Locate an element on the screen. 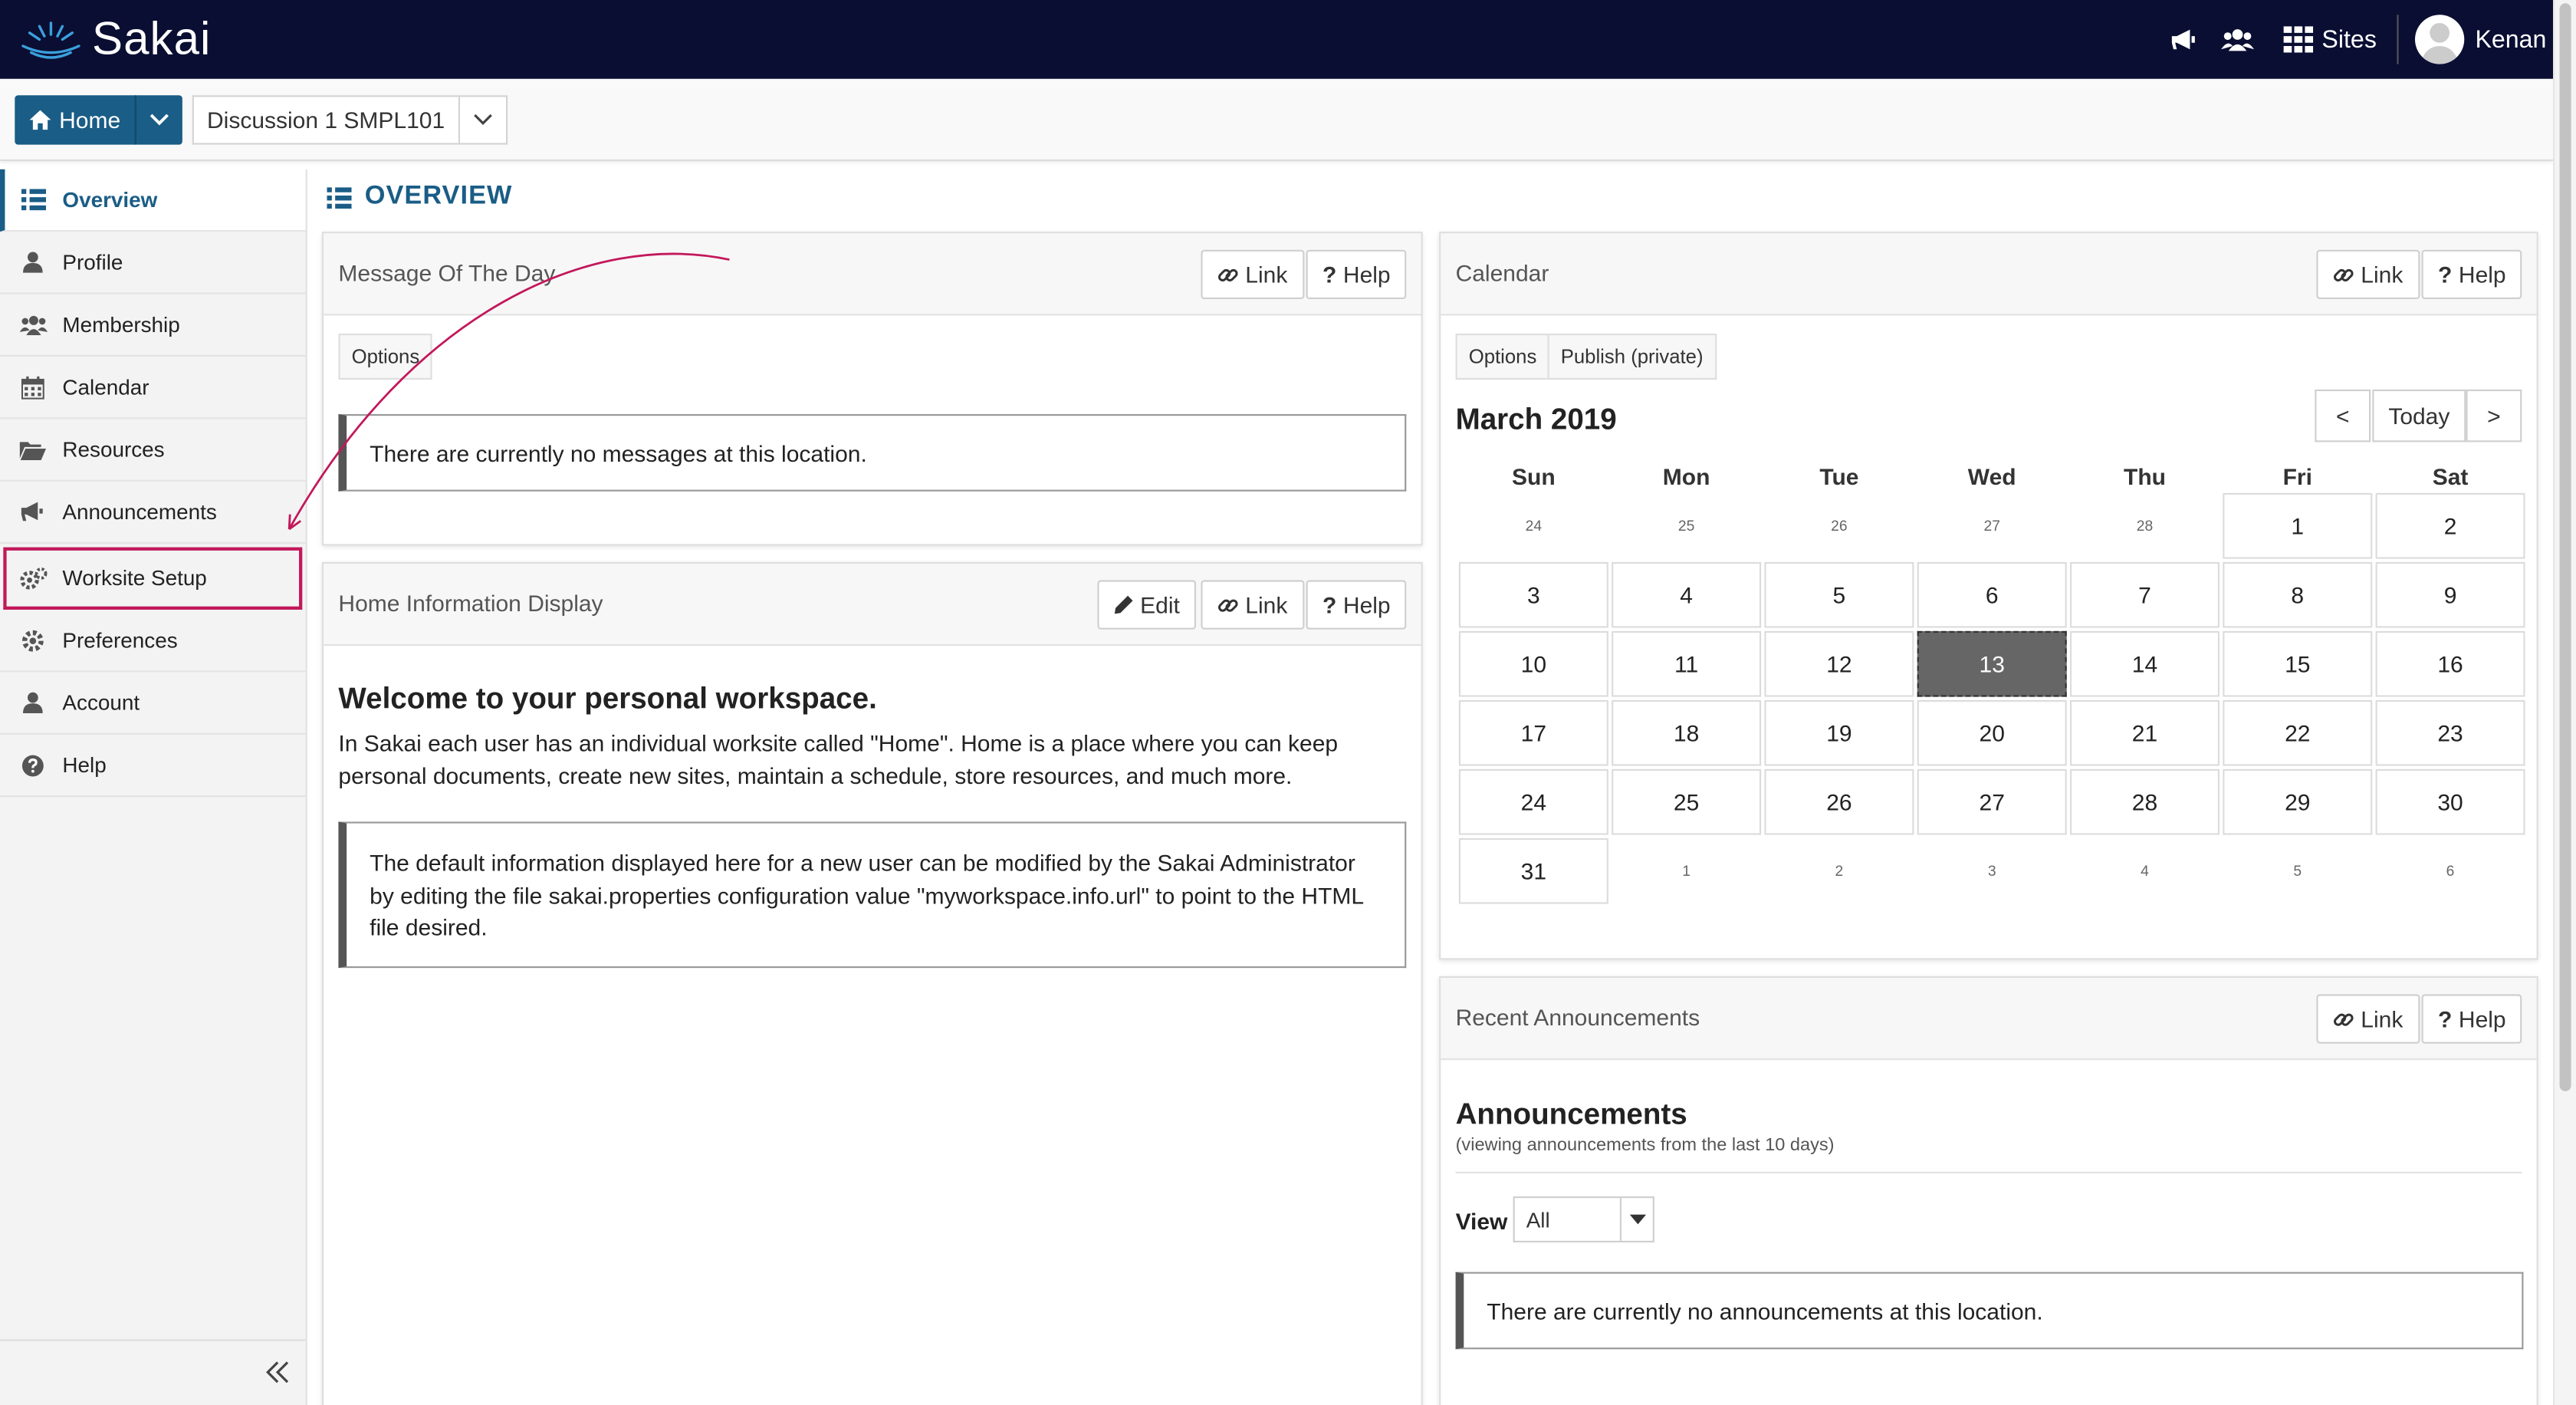  publish-button: Publish (private) is located at coordinates (1632, 357).